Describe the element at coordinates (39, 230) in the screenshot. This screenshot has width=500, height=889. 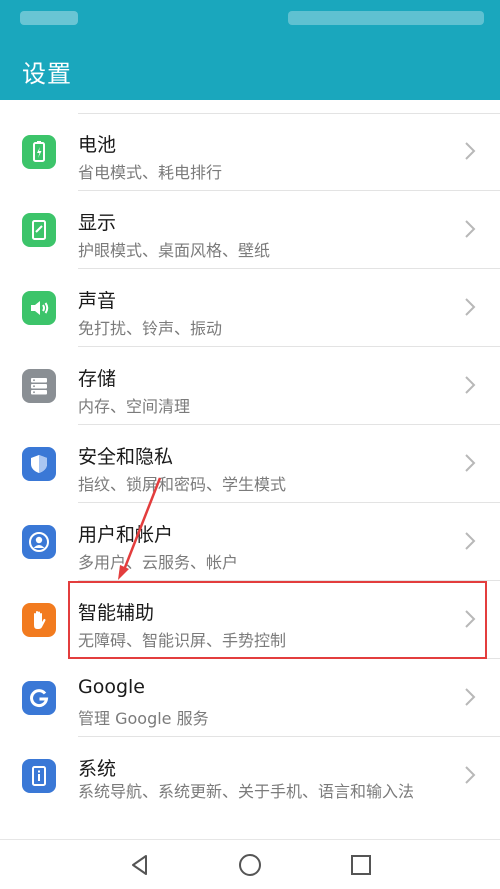
I see `display-icon` at that location.